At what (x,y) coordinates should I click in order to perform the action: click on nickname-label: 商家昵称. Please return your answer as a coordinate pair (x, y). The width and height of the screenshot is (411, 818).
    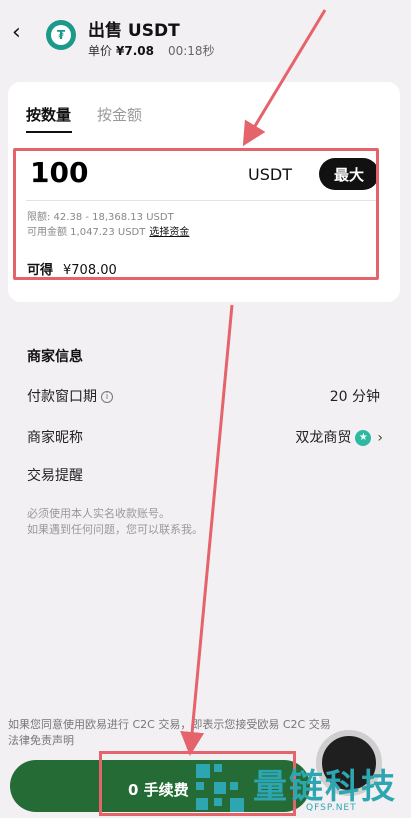
    Looking at the image, I should click on (55, 438).